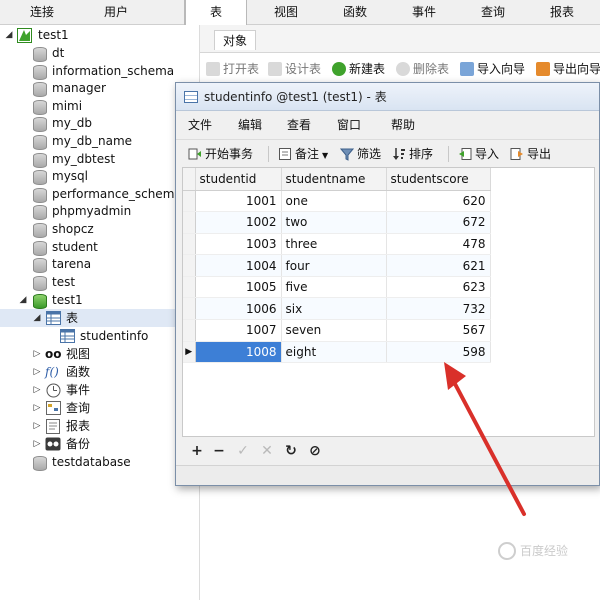 The image size is (600, 600). Describe the element at coordinates (238, 179) in the screenshot. I see `column-header: studentid` at that location.